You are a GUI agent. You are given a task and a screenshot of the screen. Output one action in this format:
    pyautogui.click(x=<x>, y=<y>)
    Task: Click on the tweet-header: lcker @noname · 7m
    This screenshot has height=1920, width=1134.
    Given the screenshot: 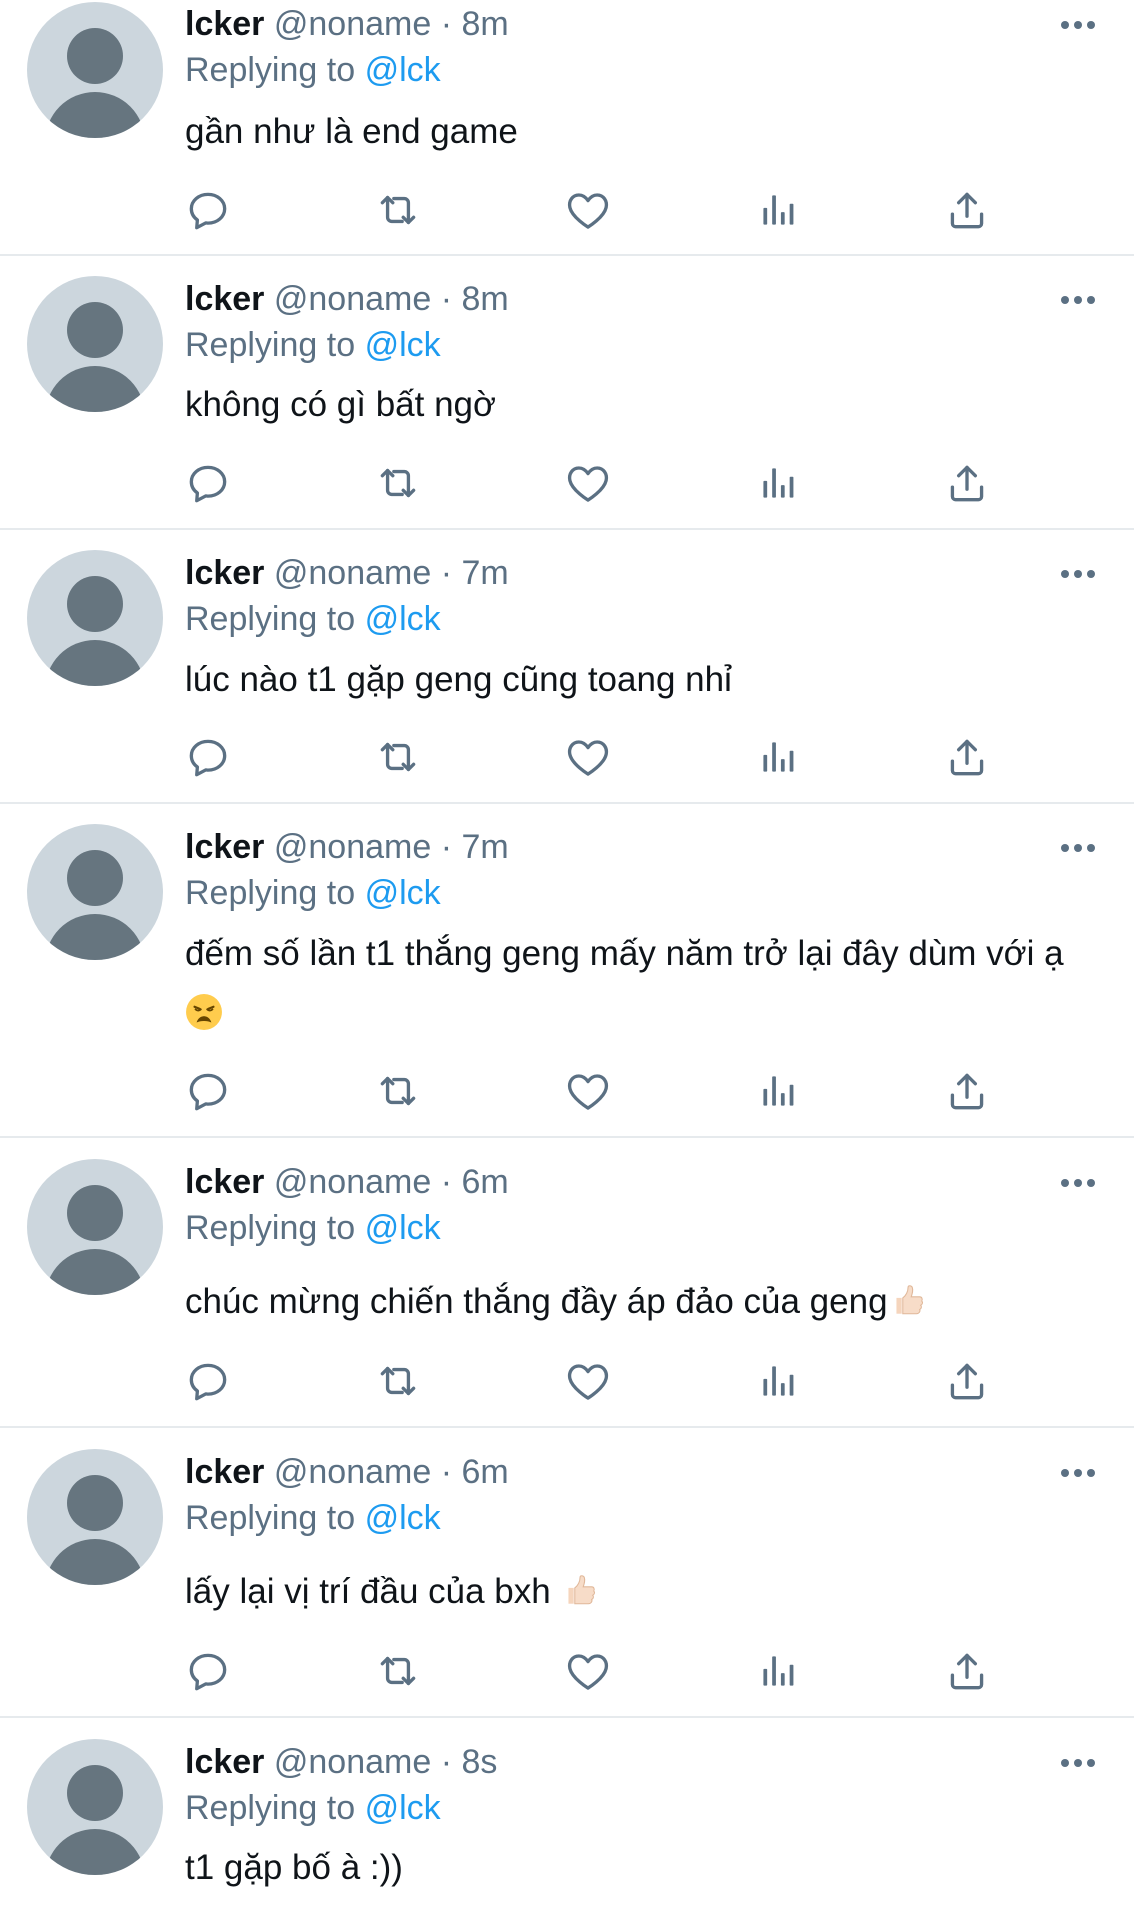 What is the action you would take?
    pyautogui.click(x=347, y=573)
    